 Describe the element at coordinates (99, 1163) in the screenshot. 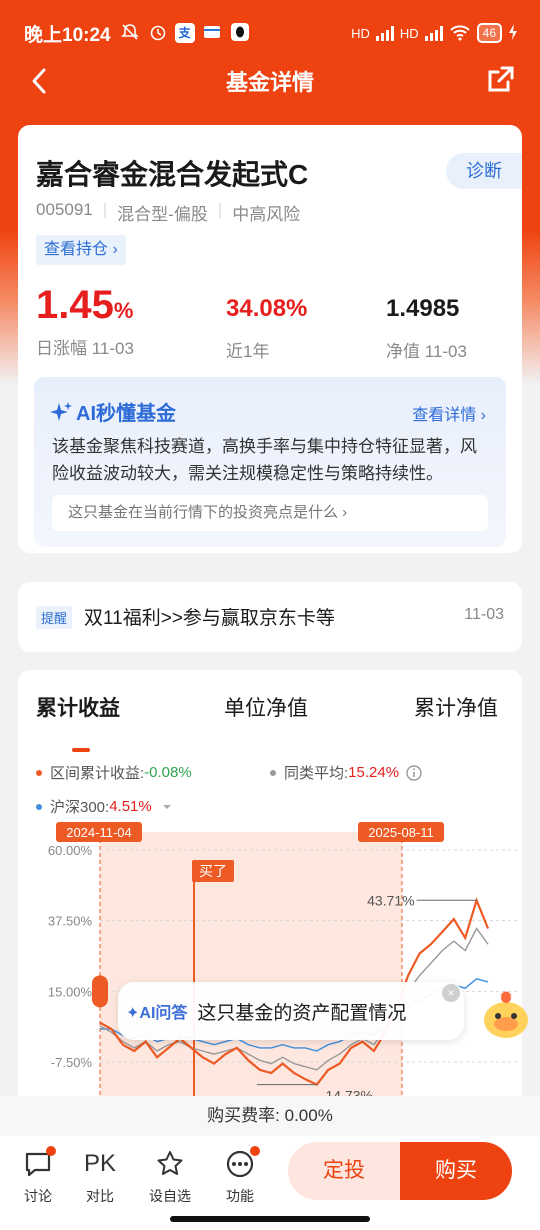

I see `pk-icon: PK` at that location.